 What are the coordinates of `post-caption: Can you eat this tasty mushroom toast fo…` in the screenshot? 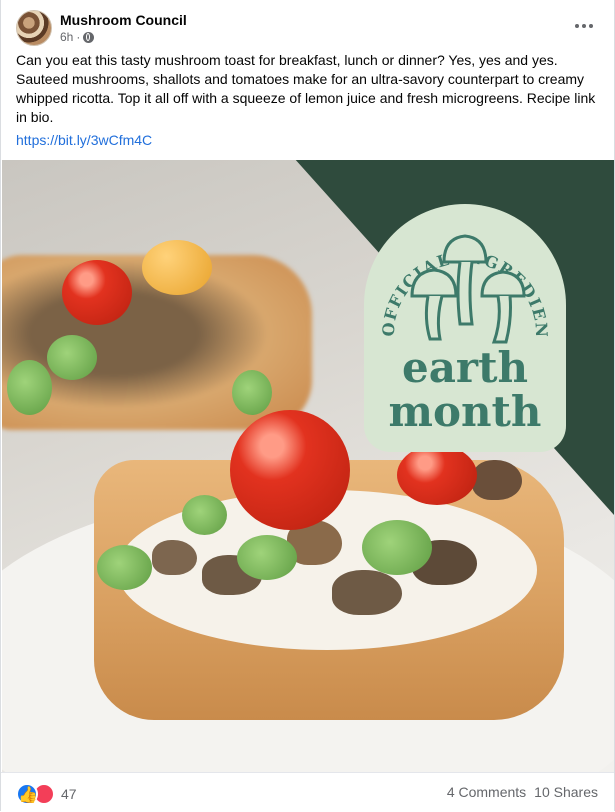 It's located at (306, 88).